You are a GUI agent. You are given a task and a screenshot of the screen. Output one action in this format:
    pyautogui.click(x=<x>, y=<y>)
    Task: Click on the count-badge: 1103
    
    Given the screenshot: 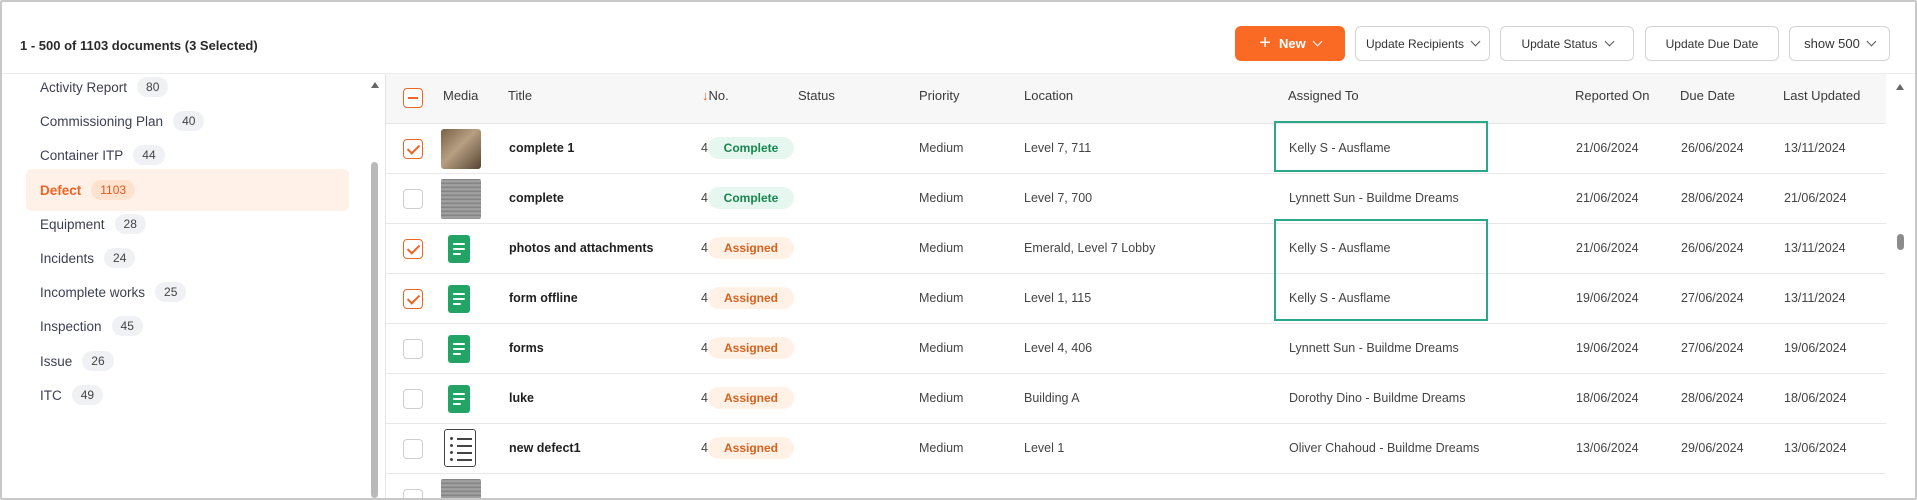 What is the action you would take?
    pyautogui.click(x=113, y=190)
    